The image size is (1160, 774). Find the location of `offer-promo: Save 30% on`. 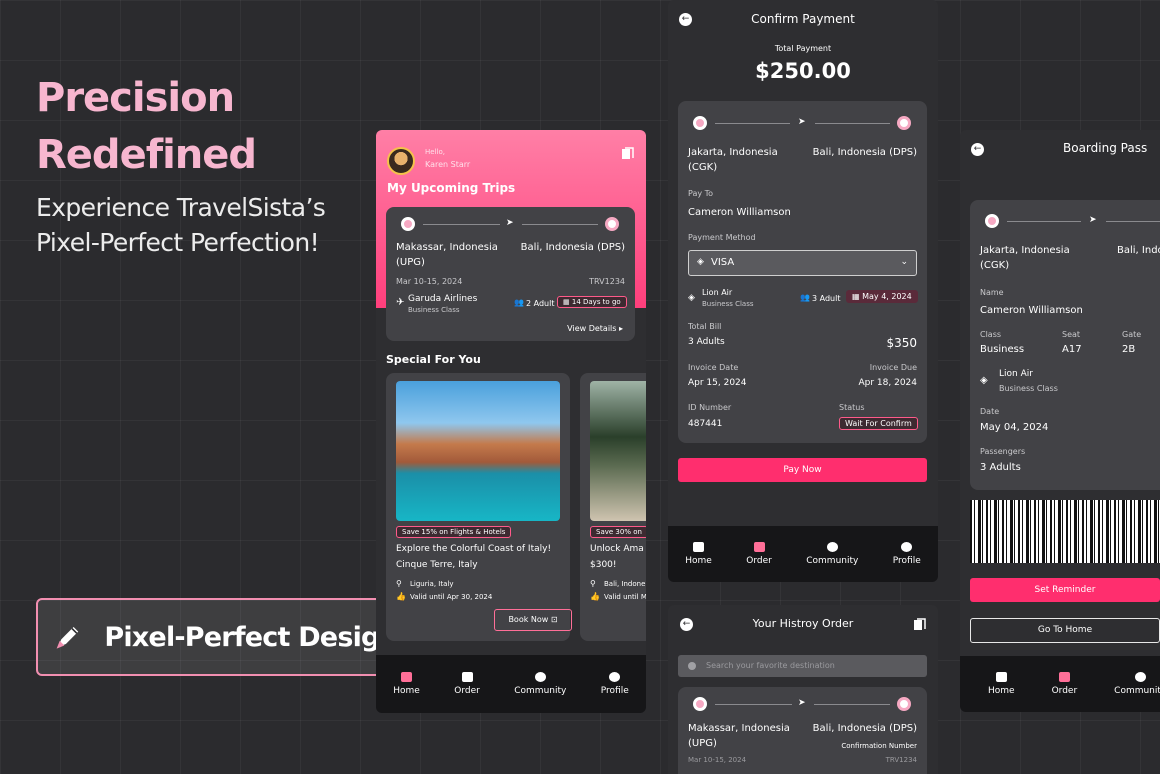

offer-promo: Save 30% on is located at coordinates (618, 532).